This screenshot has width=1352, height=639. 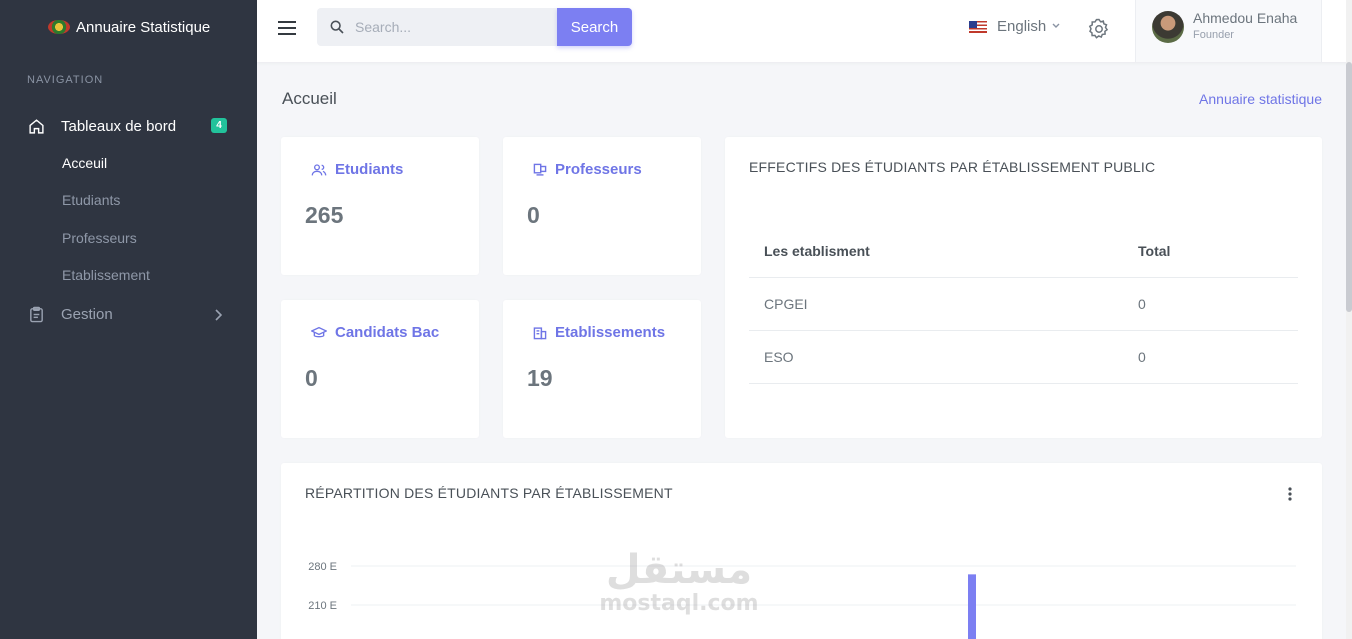 What do you see at coordinates (143, 27) in the screenshot?
I see `brand-name: Annuaire Statistique` at bounding box center [143, 27].